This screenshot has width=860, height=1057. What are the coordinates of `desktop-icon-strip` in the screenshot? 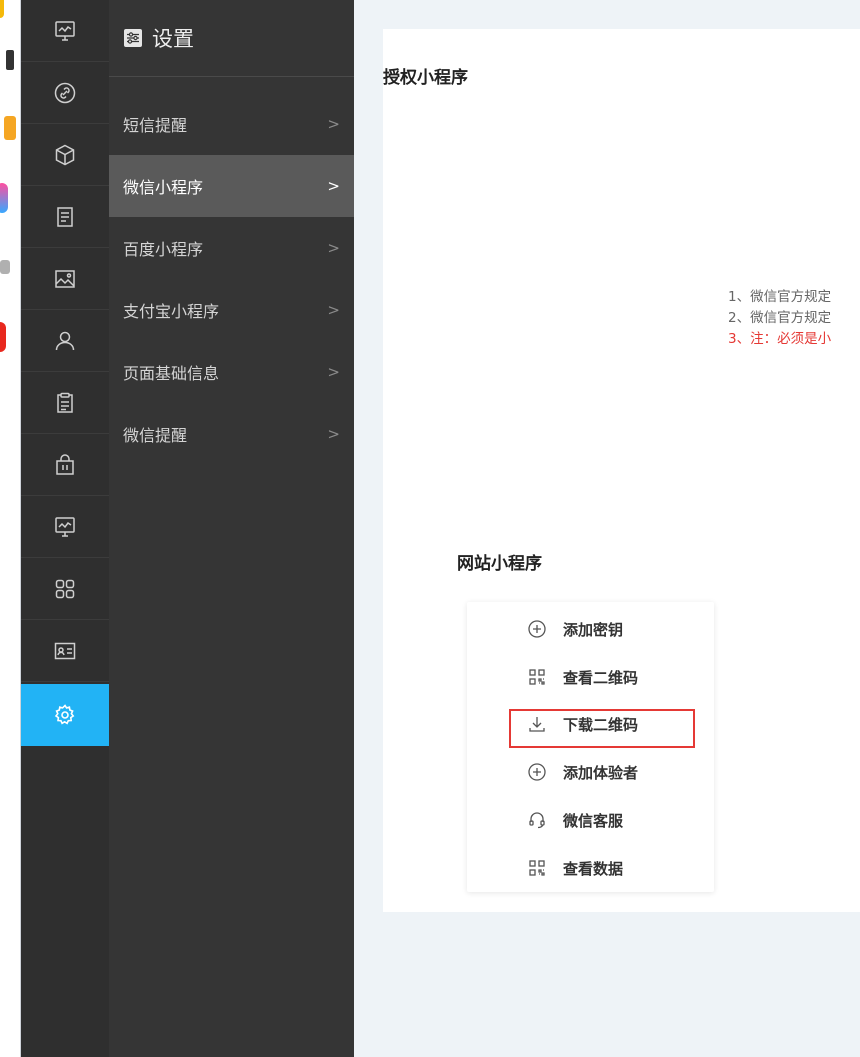 It's located at (10, 528).